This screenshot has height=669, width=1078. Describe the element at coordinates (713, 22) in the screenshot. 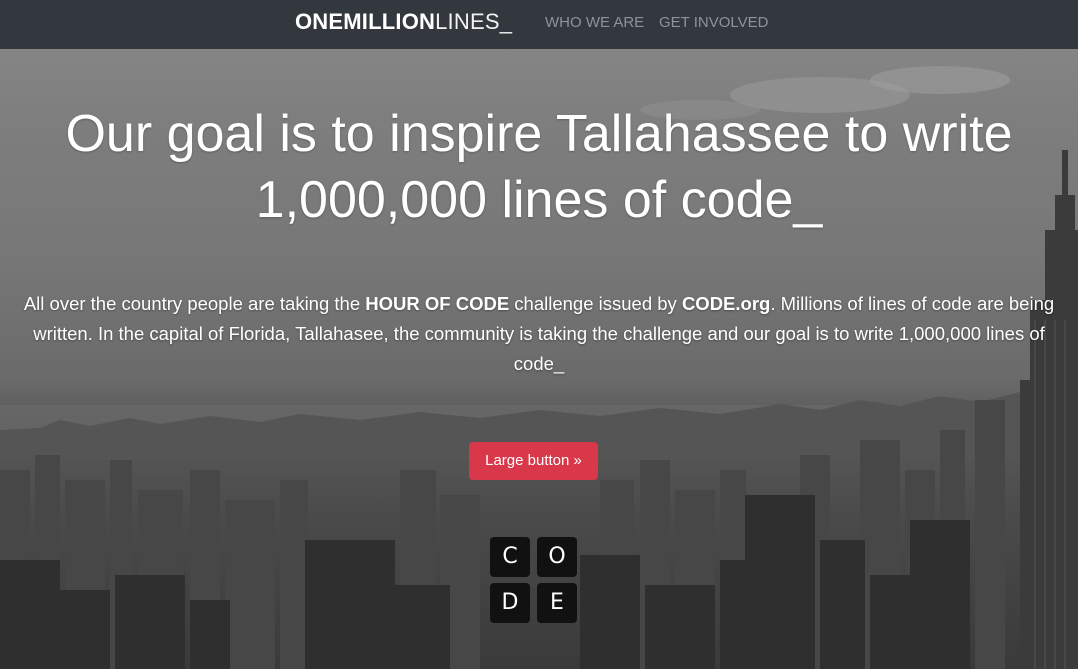

I see `nav-link-get-involved: GET INVOLVED` at that location.